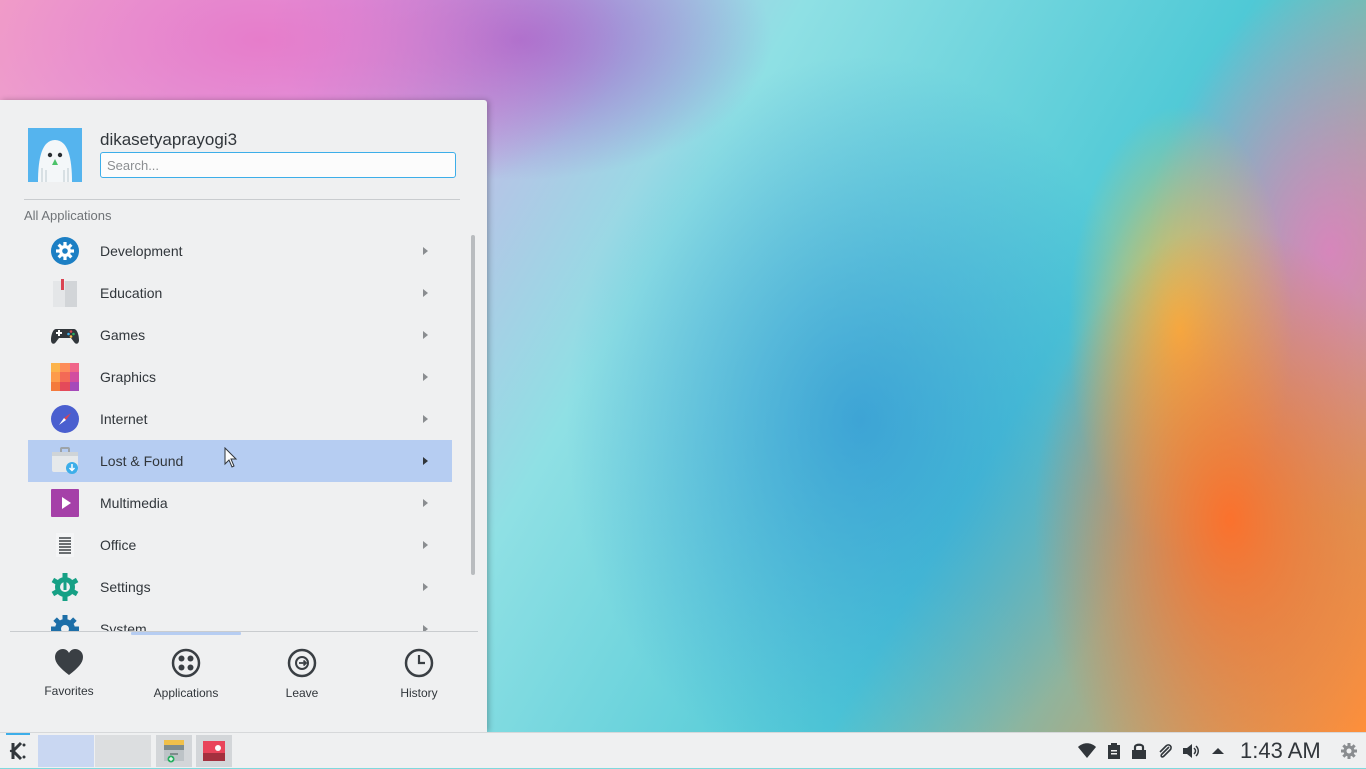  What do you see at coordinates (65, 335) in the screenshot?
I see `gamepad-icon` at bounding box center [65, 335].